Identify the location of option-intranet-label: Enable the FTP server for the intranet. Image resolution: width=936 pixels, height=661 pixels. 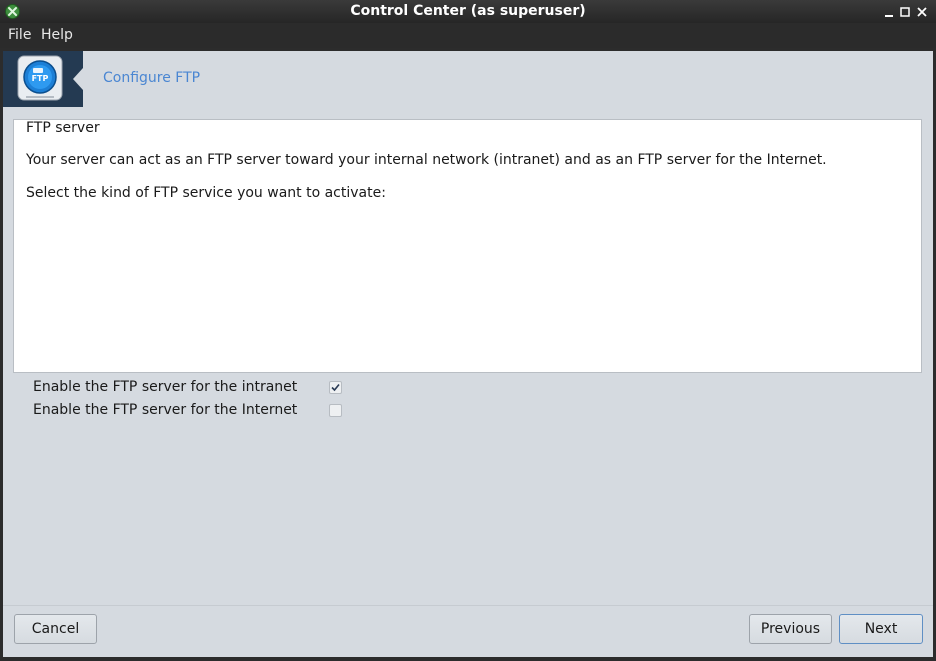
(165, 387).